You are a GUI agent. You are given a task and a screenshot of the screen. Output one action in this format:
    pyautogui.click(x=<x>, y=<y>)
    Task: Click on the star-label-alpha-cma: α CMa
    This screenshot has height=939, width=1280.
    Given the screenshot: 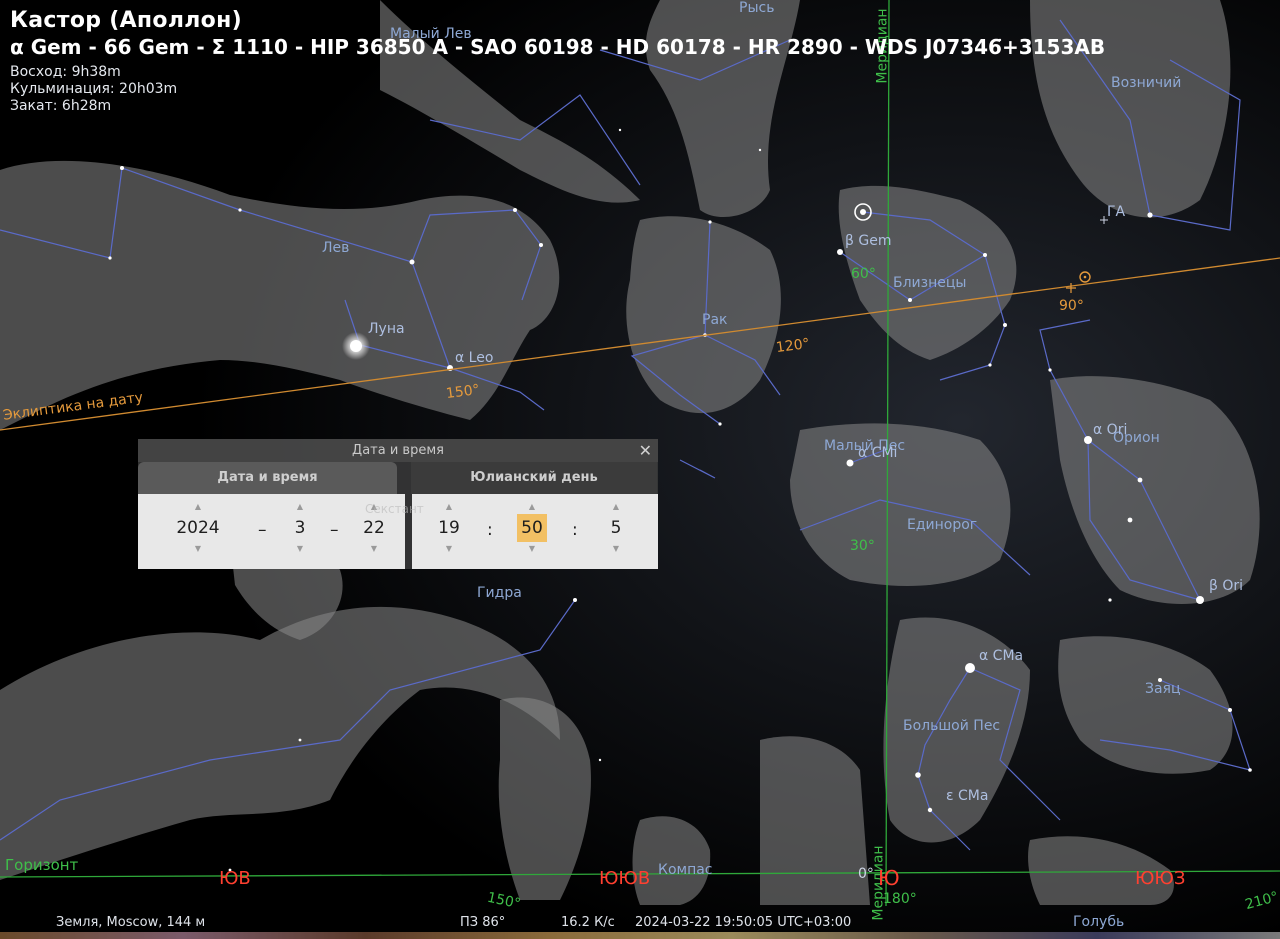 What is the action you would take?
    pyautogui.click(x=1001, y=656)
    